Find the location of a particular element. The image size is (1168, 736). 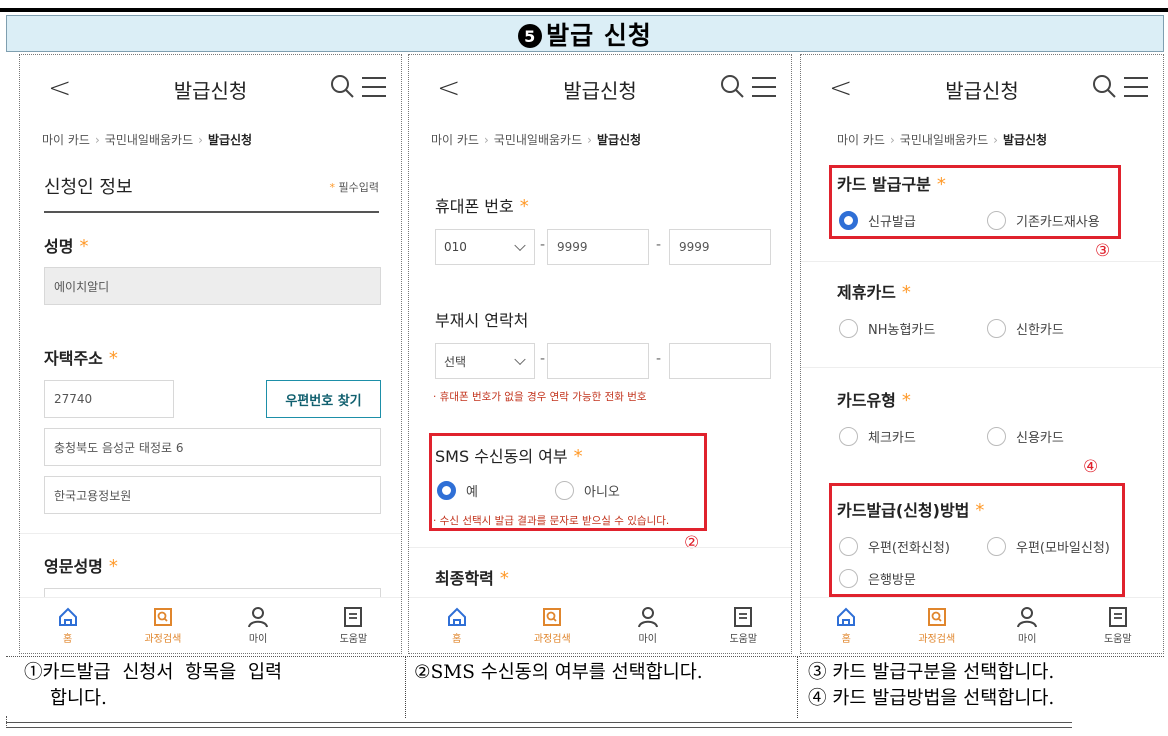

caption-top-line is located at coordinates (585, 656).